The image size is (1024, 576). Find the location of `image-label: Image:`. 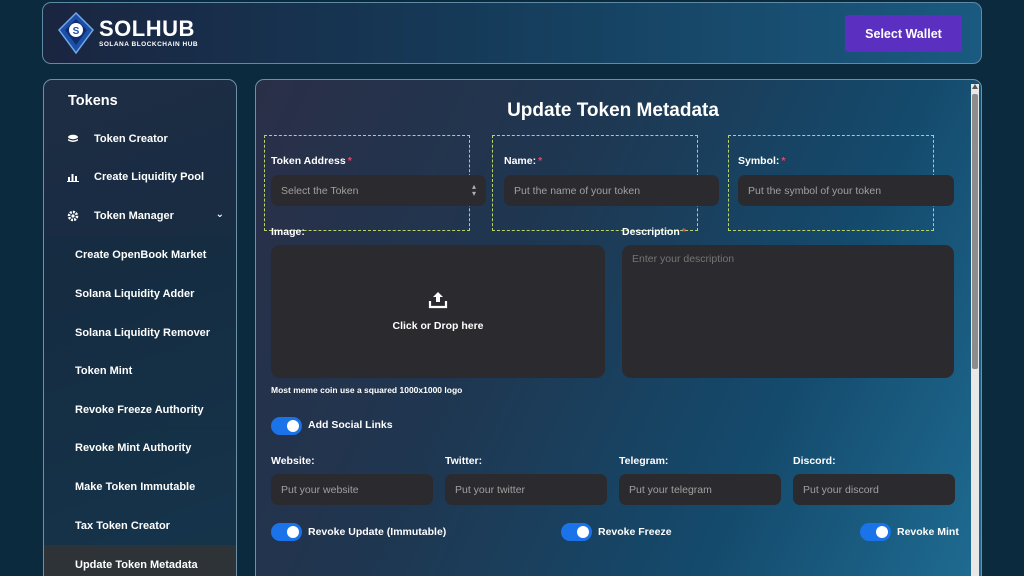

image-label: Image: is located at coordinates (288, 232).